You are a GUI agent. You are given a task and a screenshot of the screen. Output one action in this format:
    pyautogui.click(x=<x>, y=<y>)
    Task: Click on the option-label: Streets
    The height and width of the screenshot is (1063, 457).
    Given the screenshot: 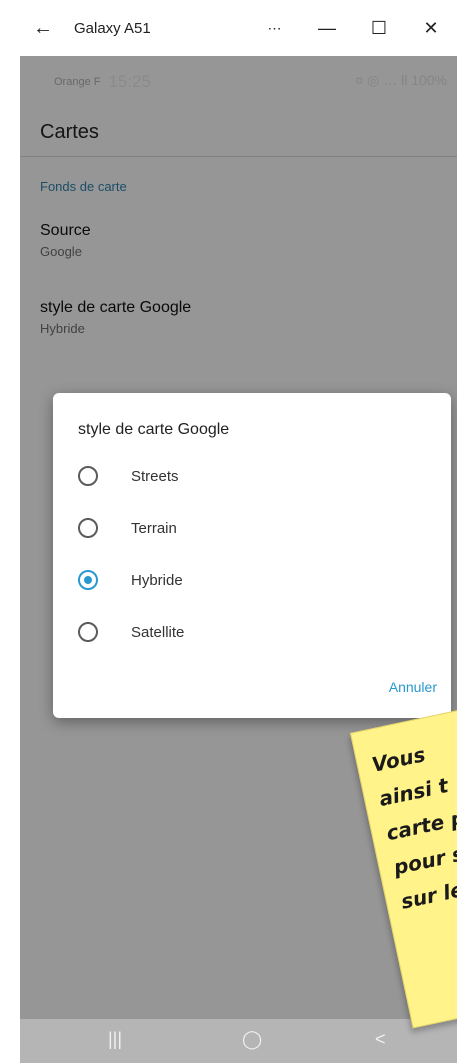 What is the action you would take?
    pyautogui.click(x=155, y=476)
    